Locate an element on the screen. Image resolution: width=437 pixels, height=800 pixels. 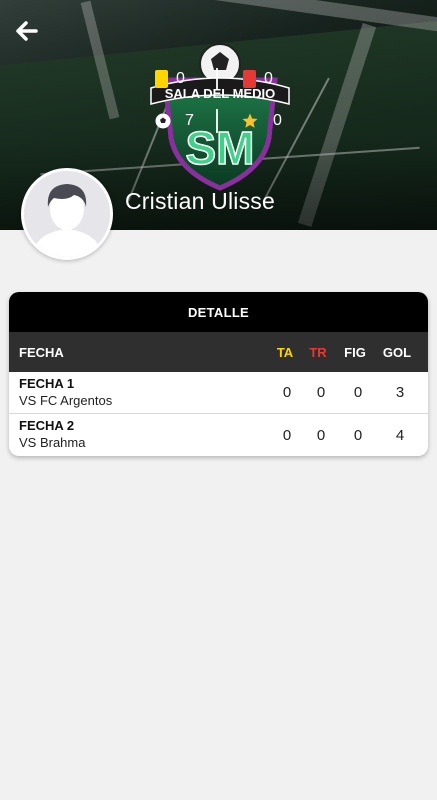
row-gol: 3 is located at coordinates (400, 392).